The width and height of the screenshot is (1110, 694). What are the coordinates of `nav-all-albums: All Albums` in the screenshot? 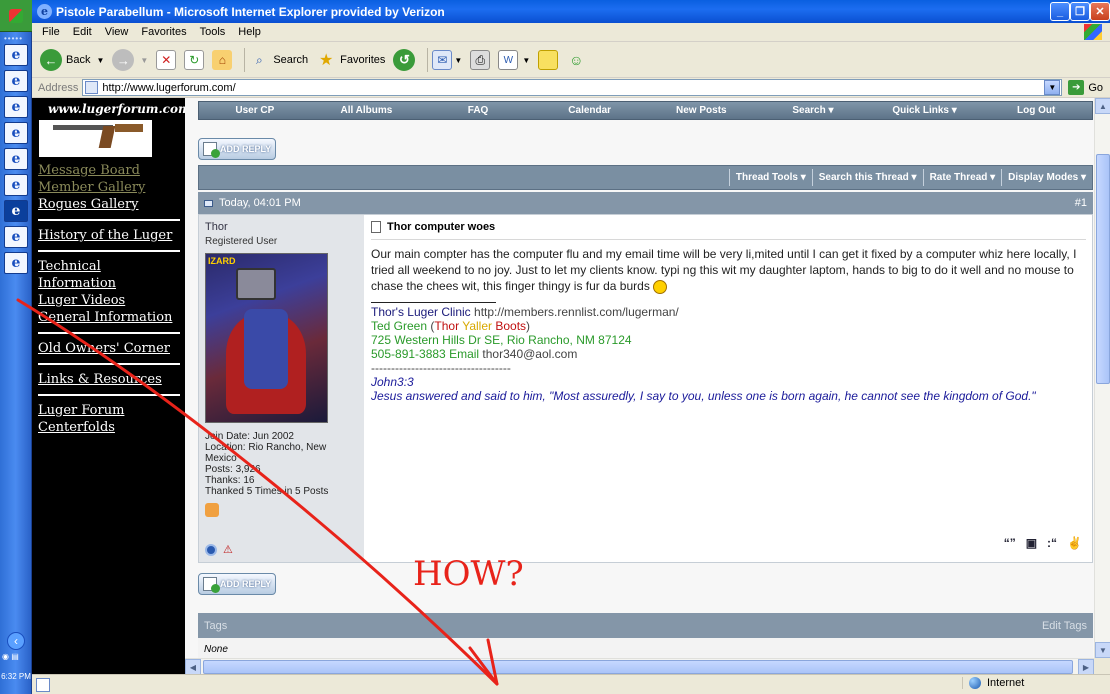 It's located at (367, 110).